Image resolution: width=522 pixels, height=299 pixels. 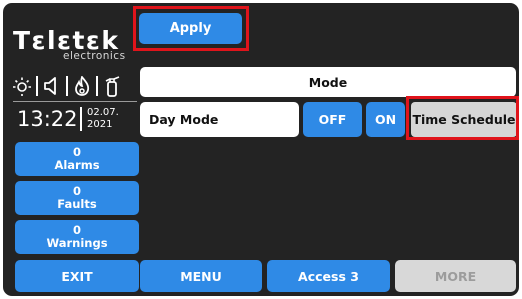 What do you see at coordinates (328, 276) in the screenshot?
I see `access-level-button: Access 3` at bounding box center [328, 276].